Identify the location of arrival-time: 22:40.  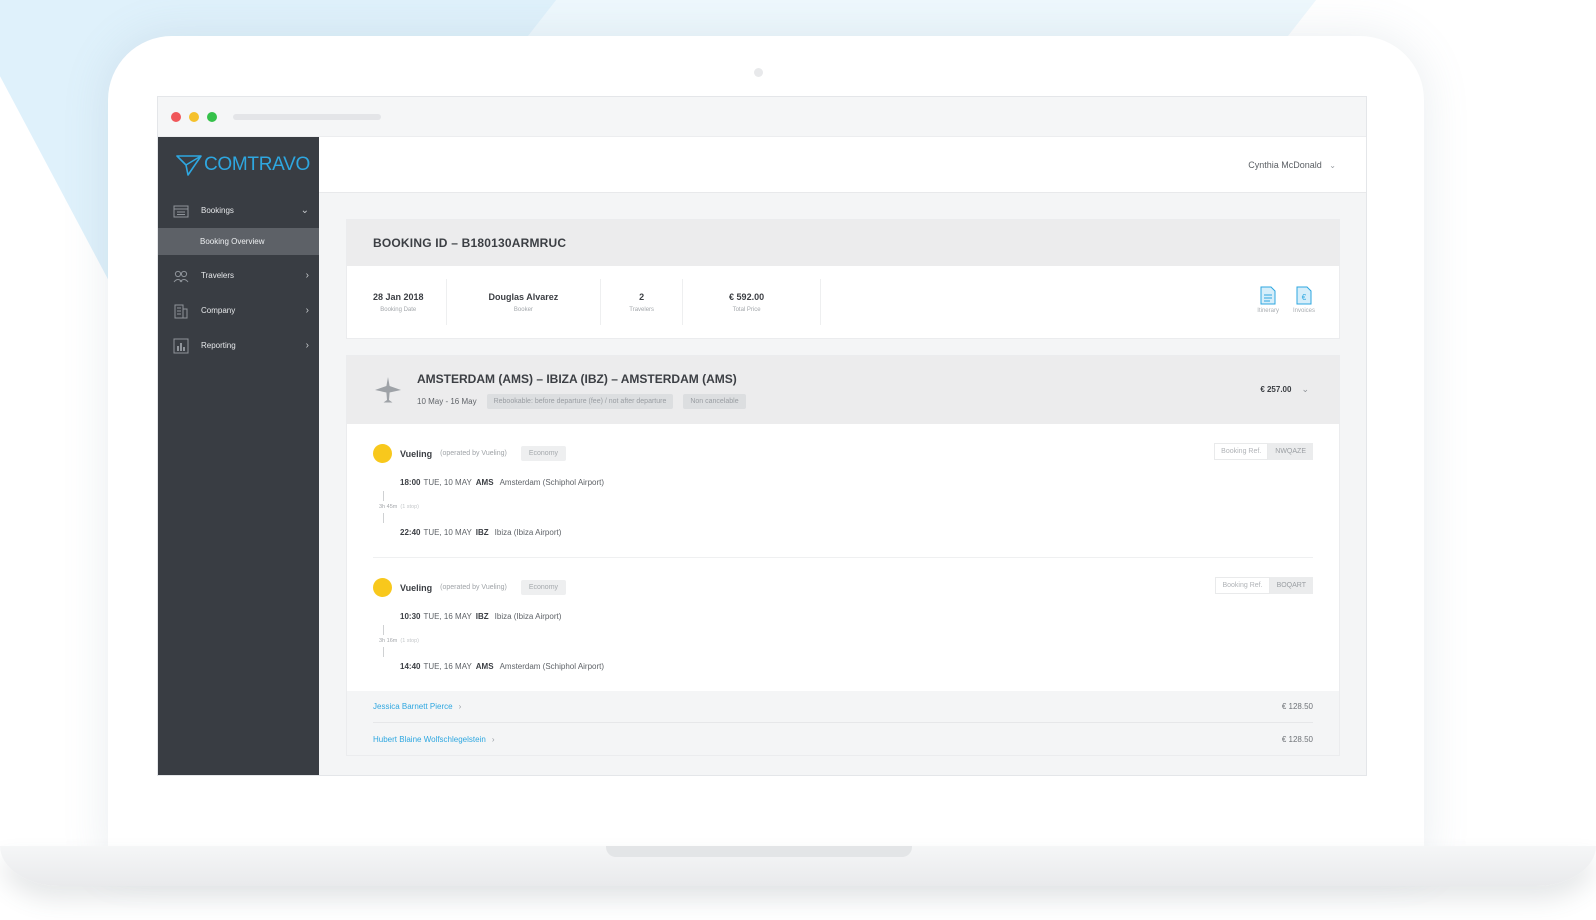
(410, 532).